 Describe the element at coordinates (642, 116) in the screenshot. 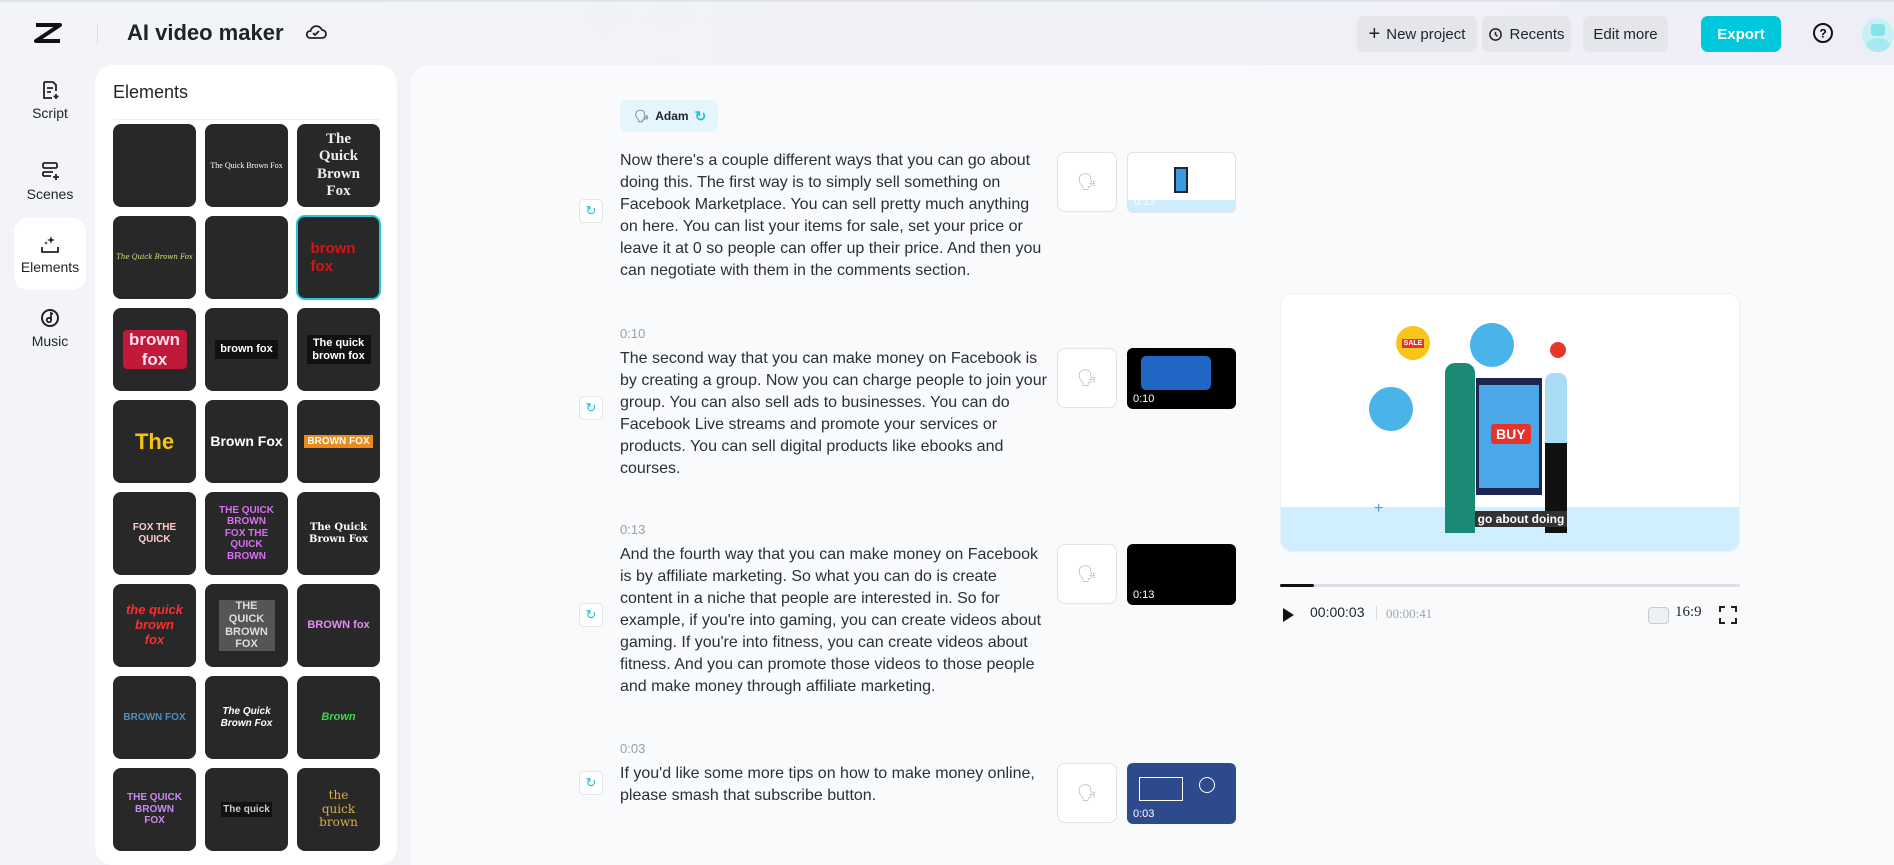

I see `voice-icon: 🗣` at that location.